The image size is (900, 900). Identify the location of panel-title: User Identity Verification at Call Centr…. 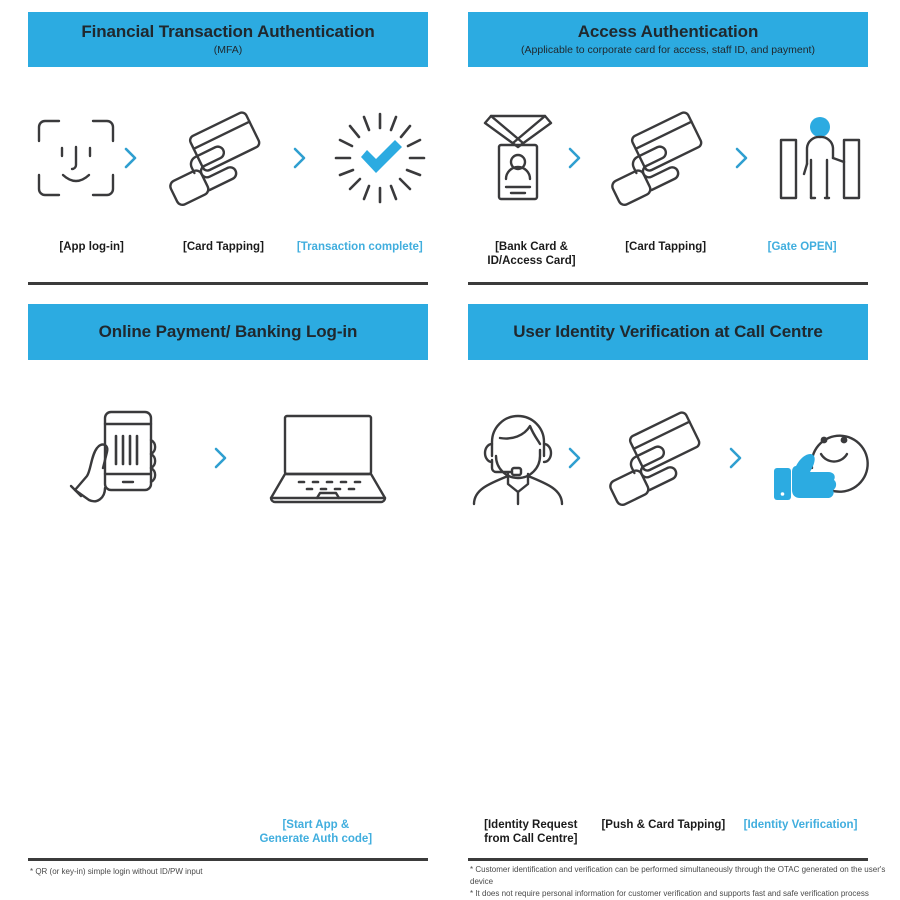
(668, 332).